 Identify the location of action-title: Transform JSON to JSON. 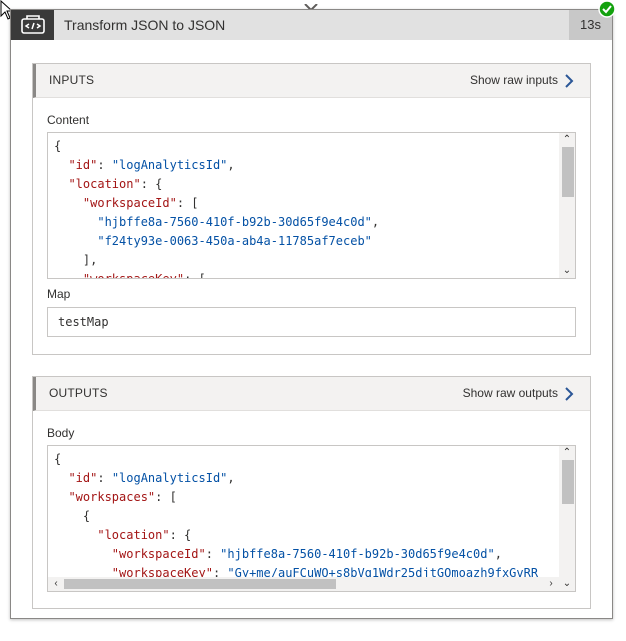
(145, 25).